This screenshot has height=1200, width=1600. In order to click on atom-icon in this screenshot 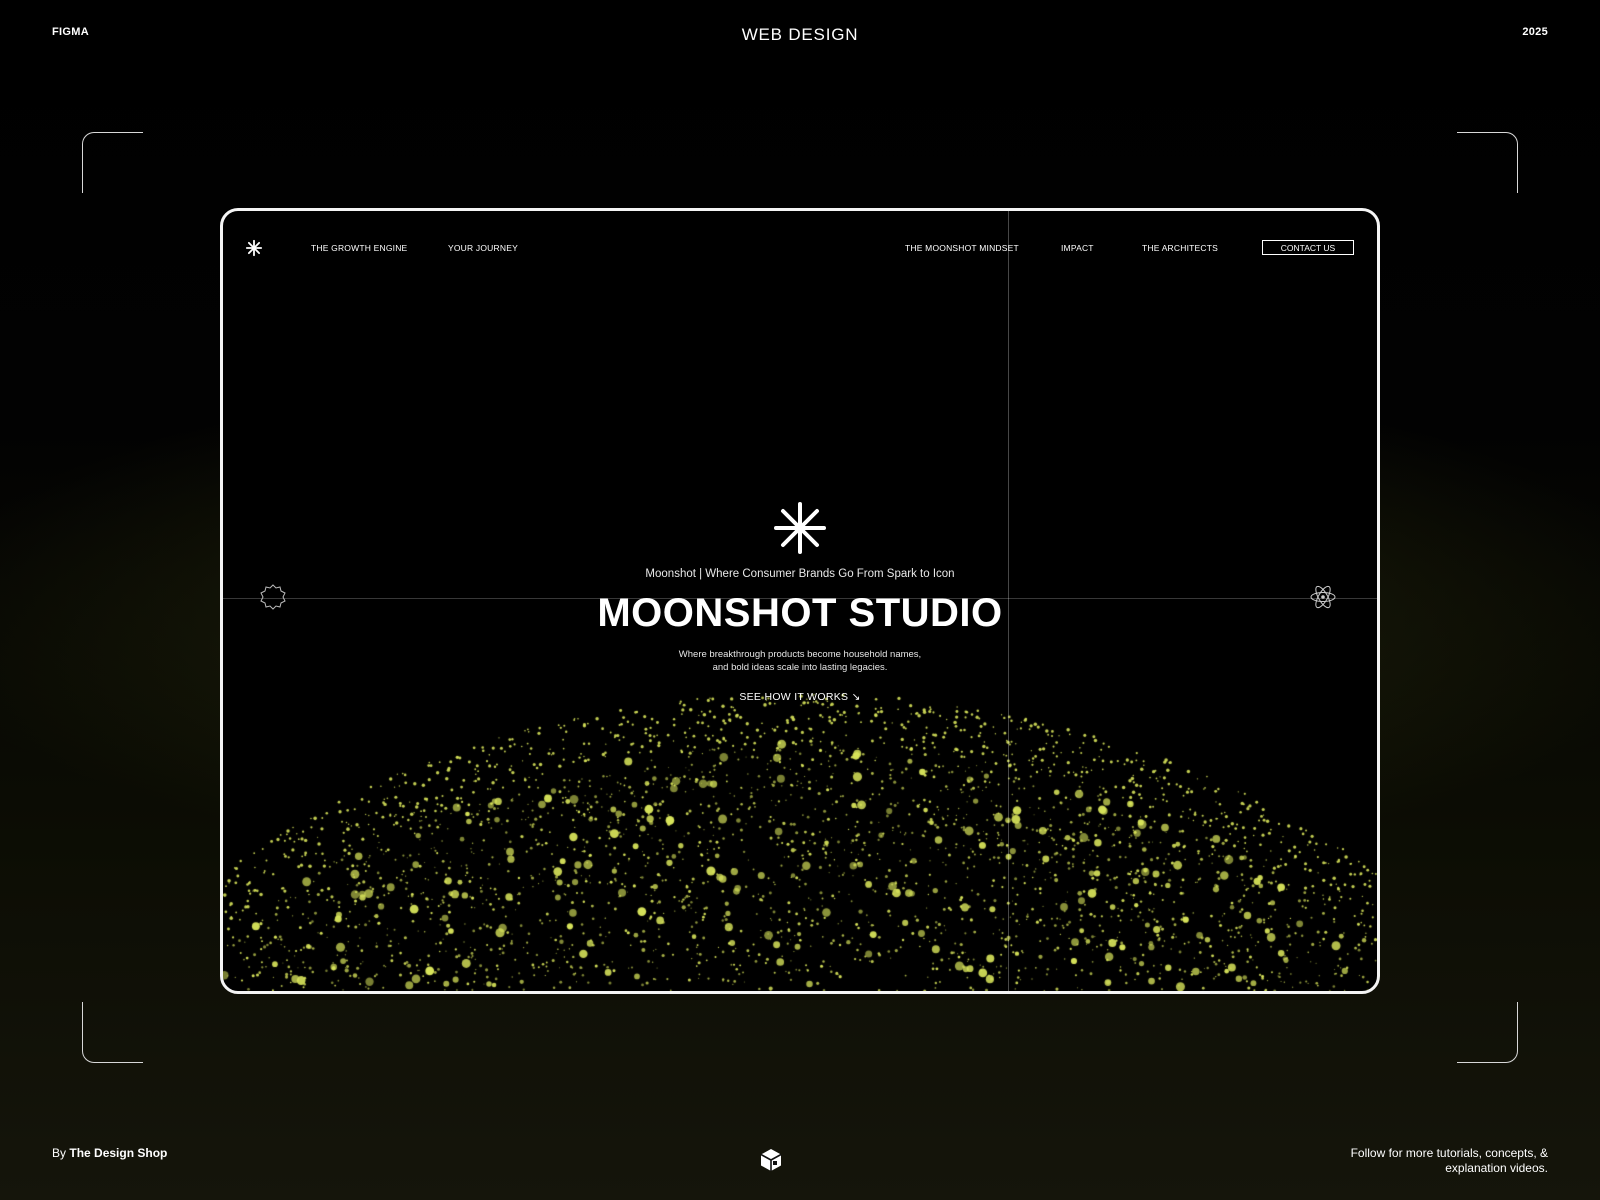, I will do `click(1323, 597)`.